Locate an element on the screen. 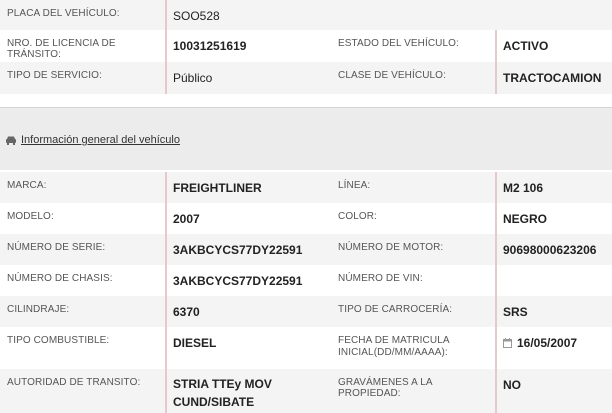  detail-row-modelo: MODELO: 2007 COLOR: NEGRO is located at coordinates (306, 218).